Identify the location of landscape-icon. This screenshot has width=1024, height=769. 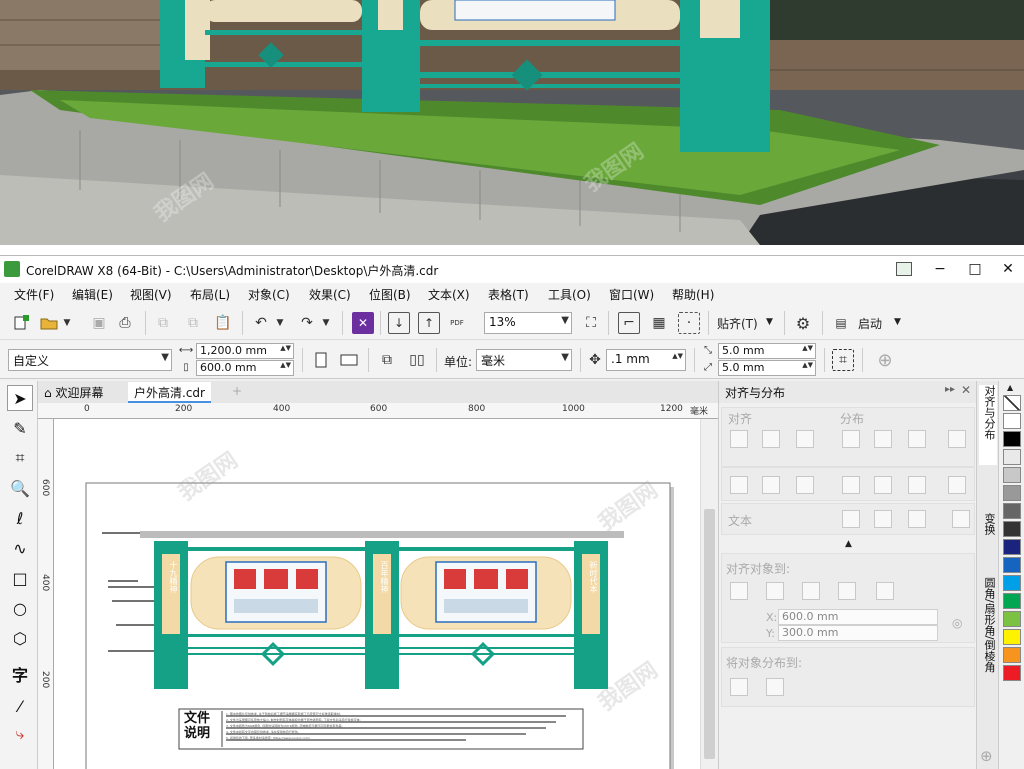
(349, 360).